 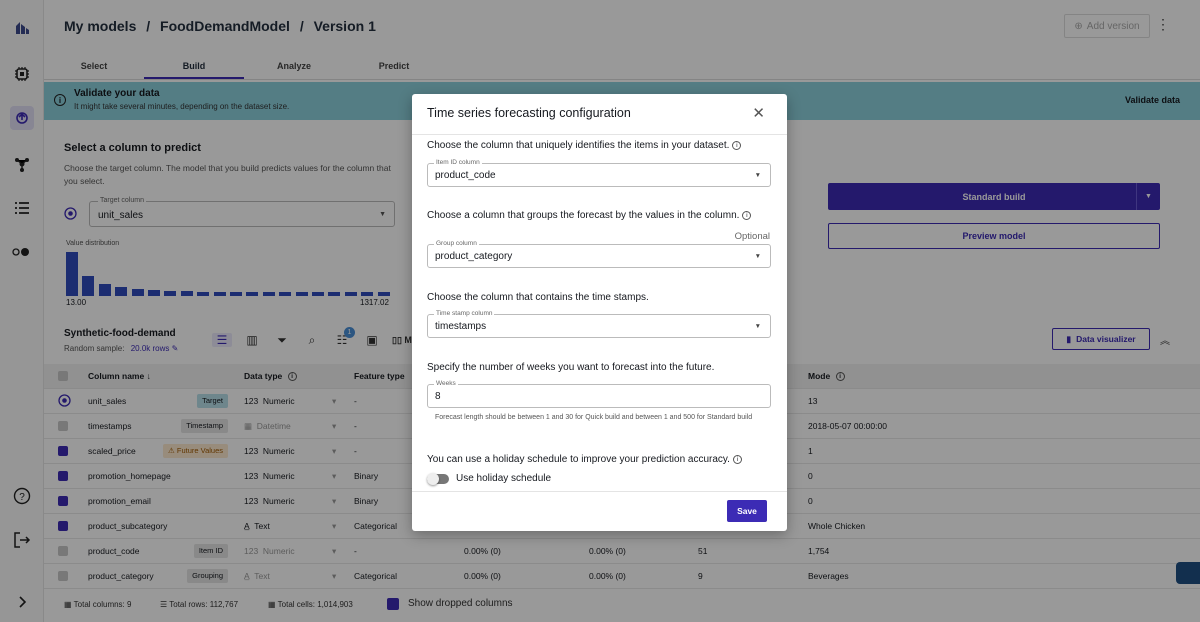 I want to click on toggle-knob, so click(x=433, y=479).